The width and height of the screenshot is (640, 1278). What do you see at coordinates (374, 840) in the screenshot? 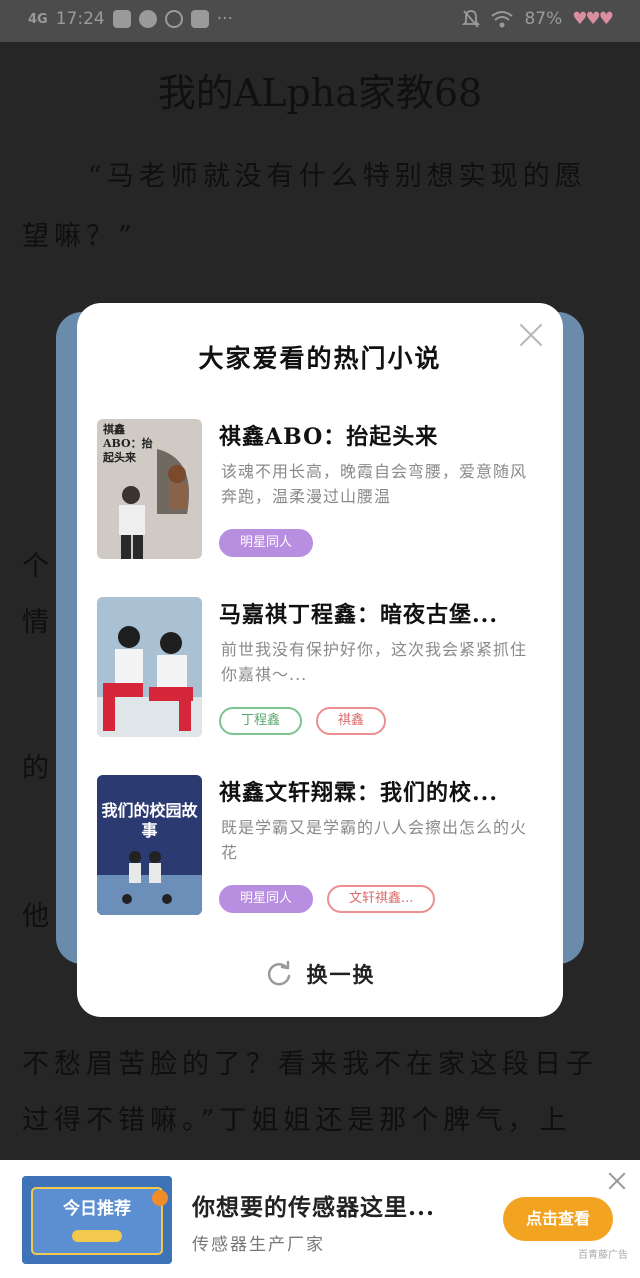
I see `book-desc: 既是学霸又是学霸的八人会擦出怎么的火花` at bounding box center [374, 840].